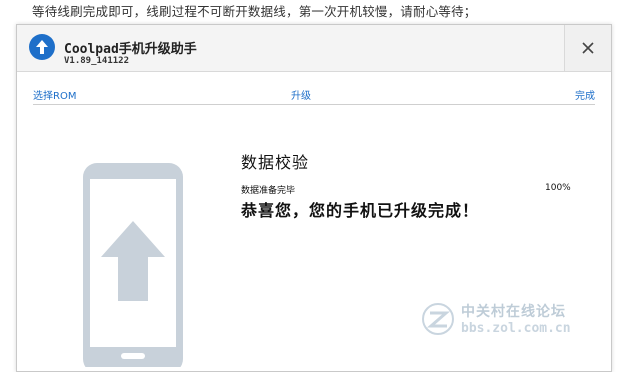 The width and height of the screenshot is (626, 372). What do you see at coordinates (513, 312) in the screenshot?
I see `watermark-line1: 中关村在线论坛` at bounding box center [513, 312].